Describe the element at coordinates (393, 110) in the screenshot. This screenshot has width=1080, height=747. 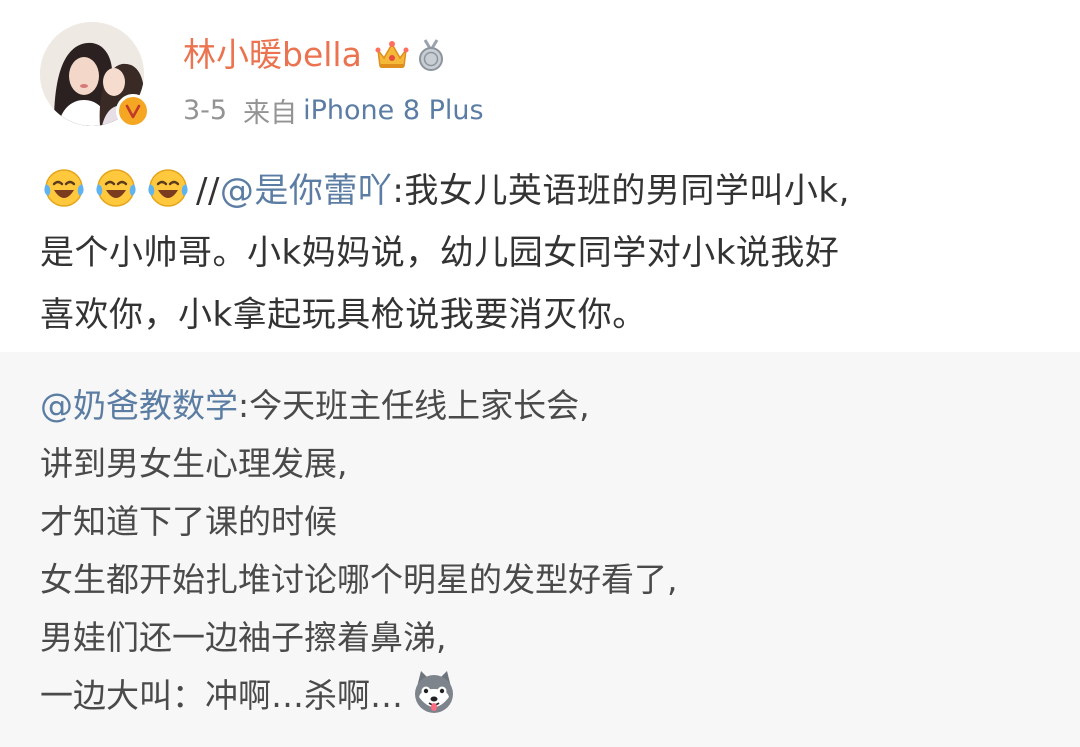
I see `device-link: iPhone 8 Plus` at that location.